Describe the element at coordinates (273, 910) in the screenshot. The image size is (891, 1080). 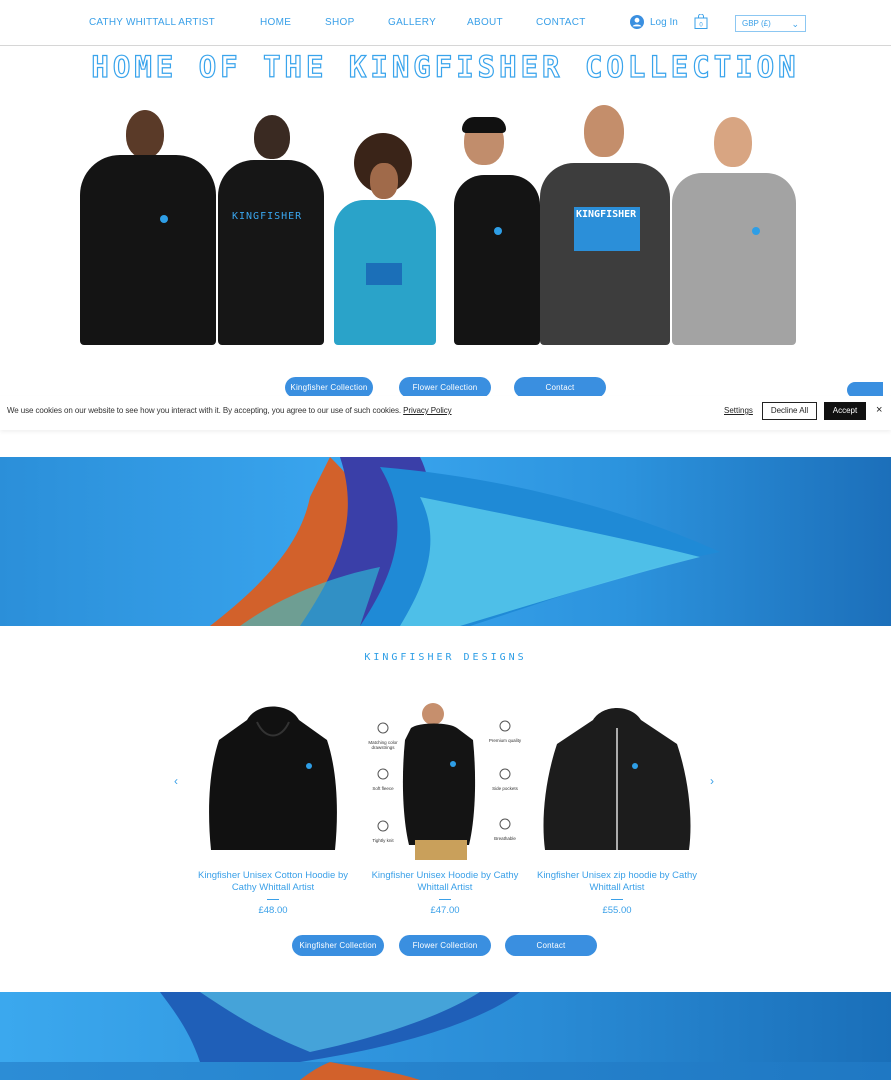
I see `product-price: £48.00` at that location.